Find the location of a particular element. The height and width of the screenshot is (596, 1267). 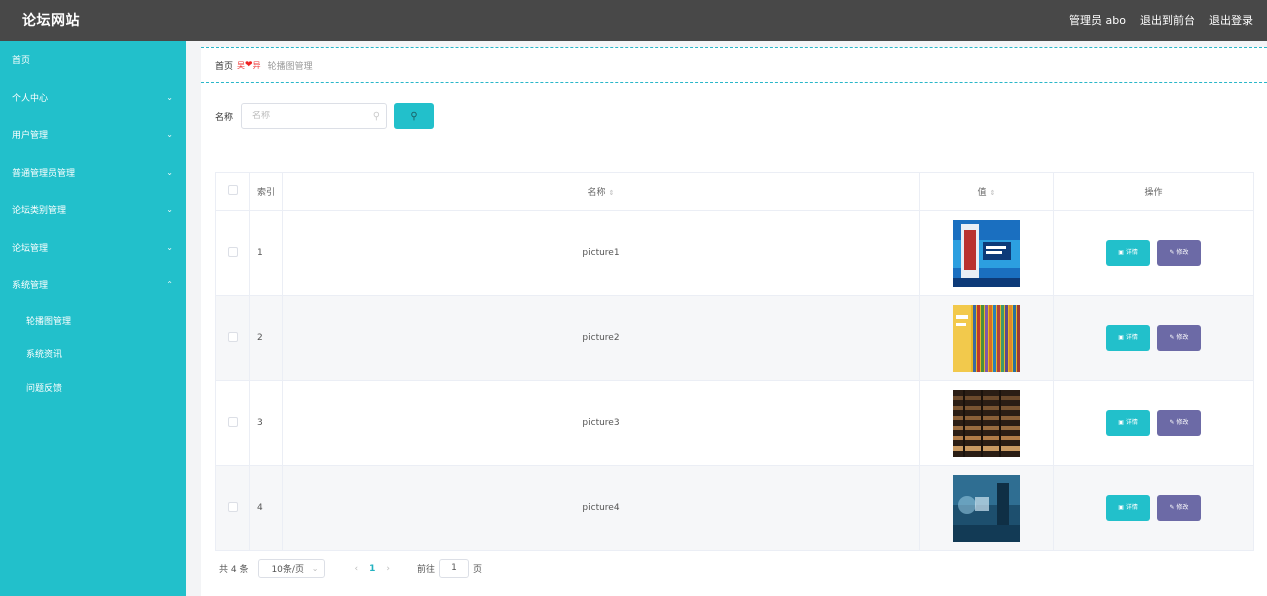

row-index: 3 is located at coordinates (266, 423).